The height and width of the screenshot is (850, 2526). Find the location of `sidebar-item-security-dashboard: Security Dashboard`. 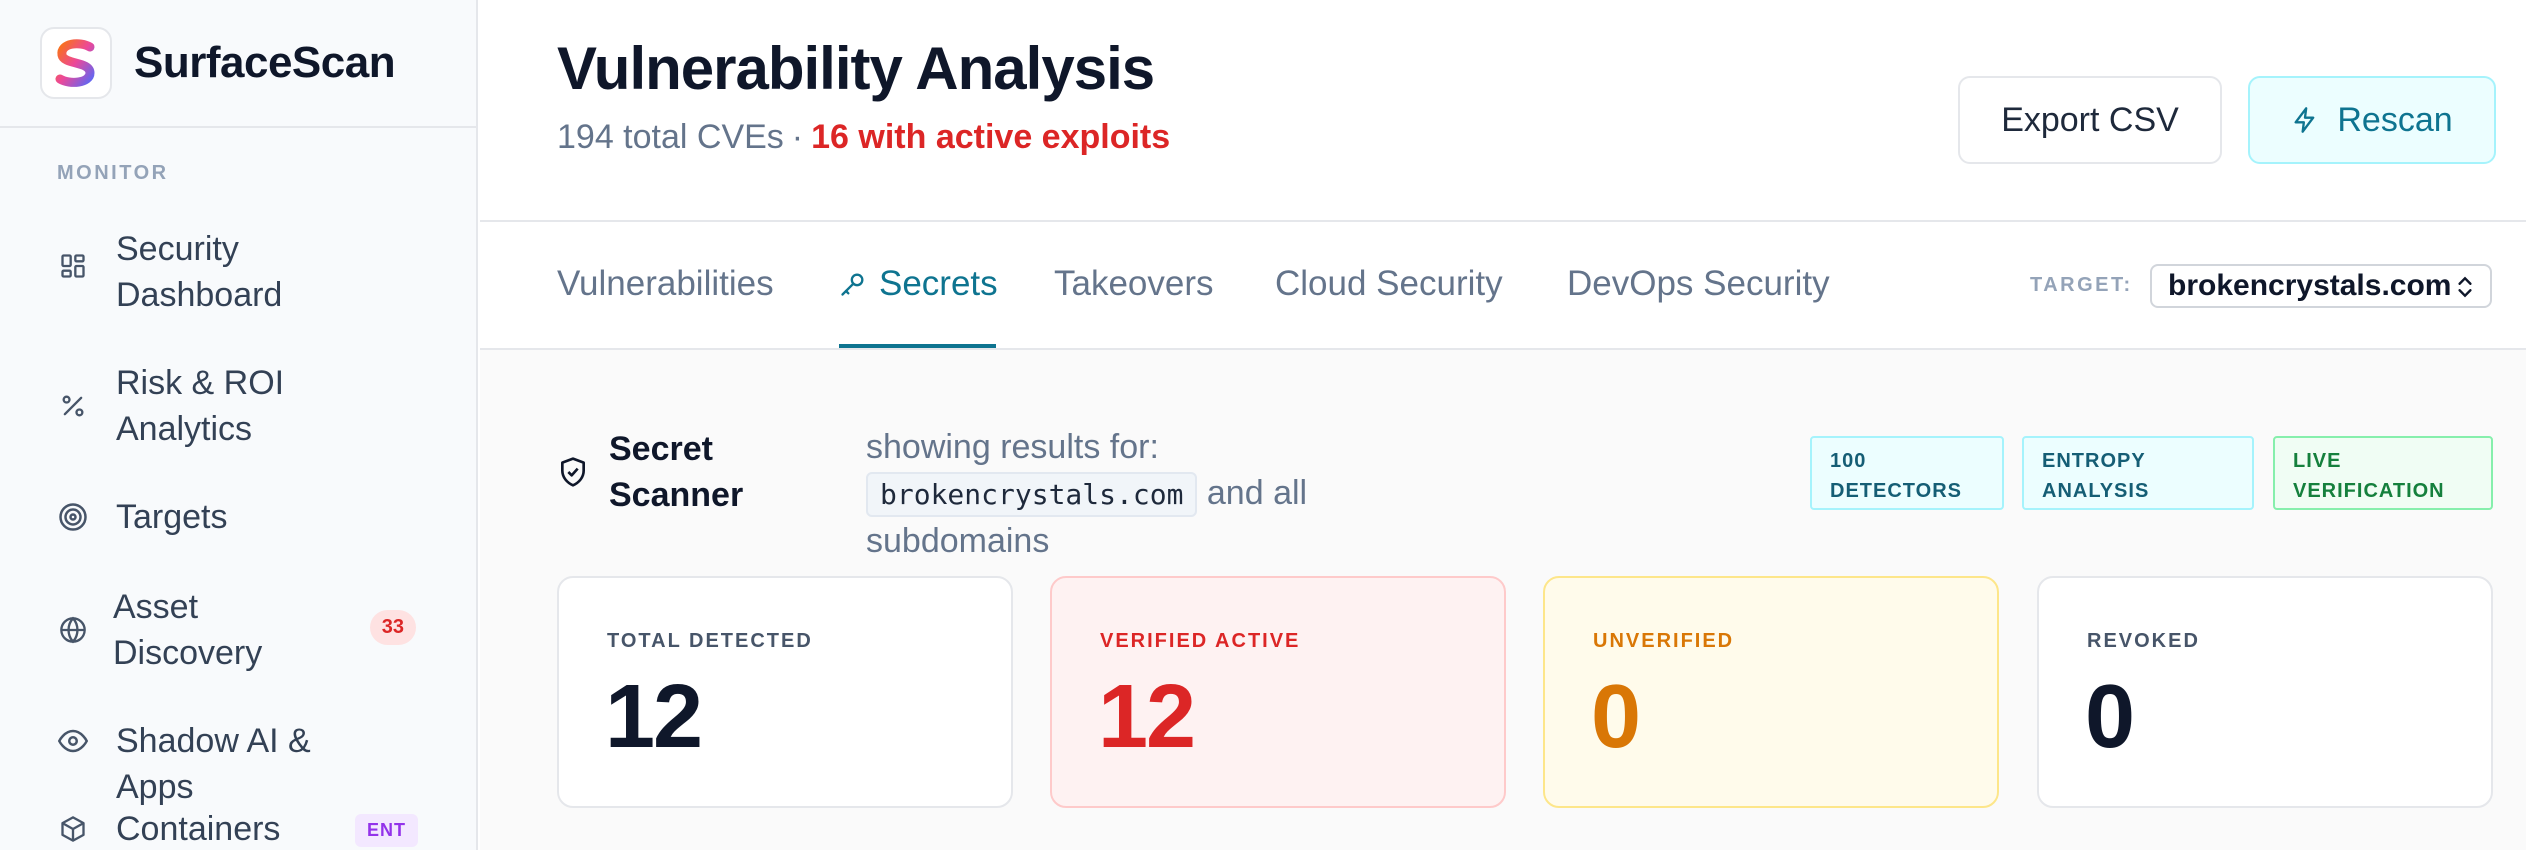

sidebar-item-security-dashboard: Security Dashboard is located at coordinates (238, 270).